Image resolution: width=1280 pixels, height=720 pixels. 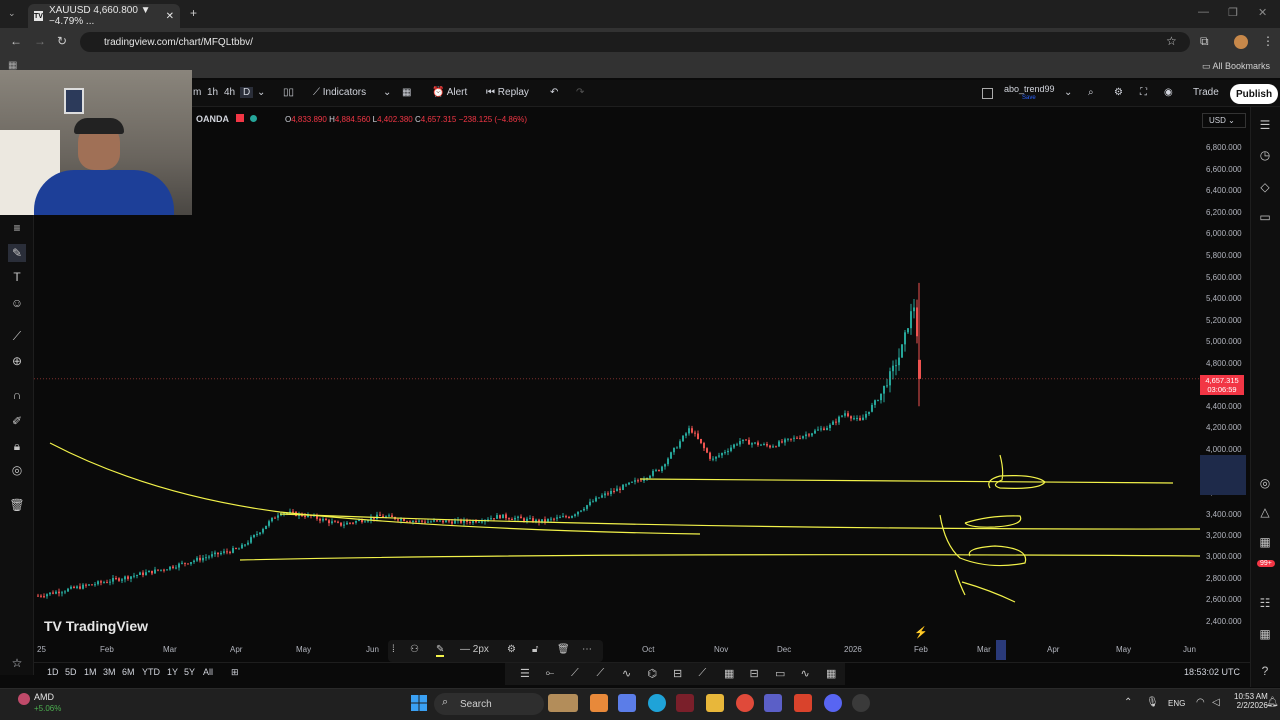 I want to click on eye-icon: ◎, so click(x=17, y=470).